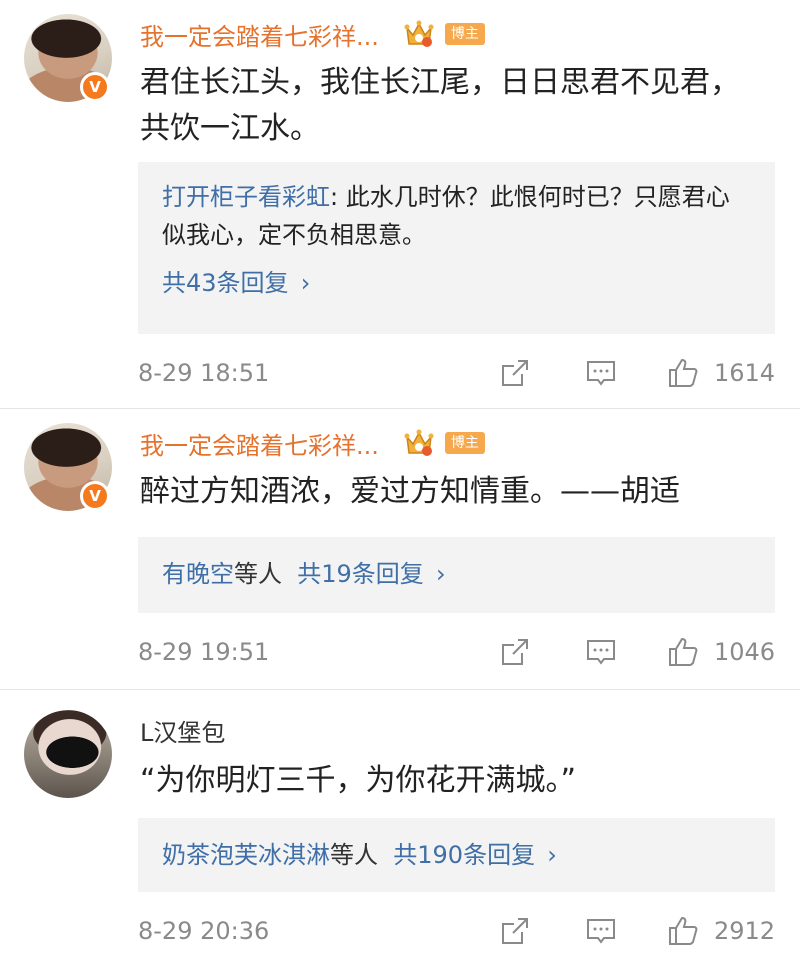 Image resolution: width=800 pixels, height=958 pixels. Describe the element at coordinates (246, 197) in the screenshot. I see `reply-author: 打开柜子看彩虹` at that location.